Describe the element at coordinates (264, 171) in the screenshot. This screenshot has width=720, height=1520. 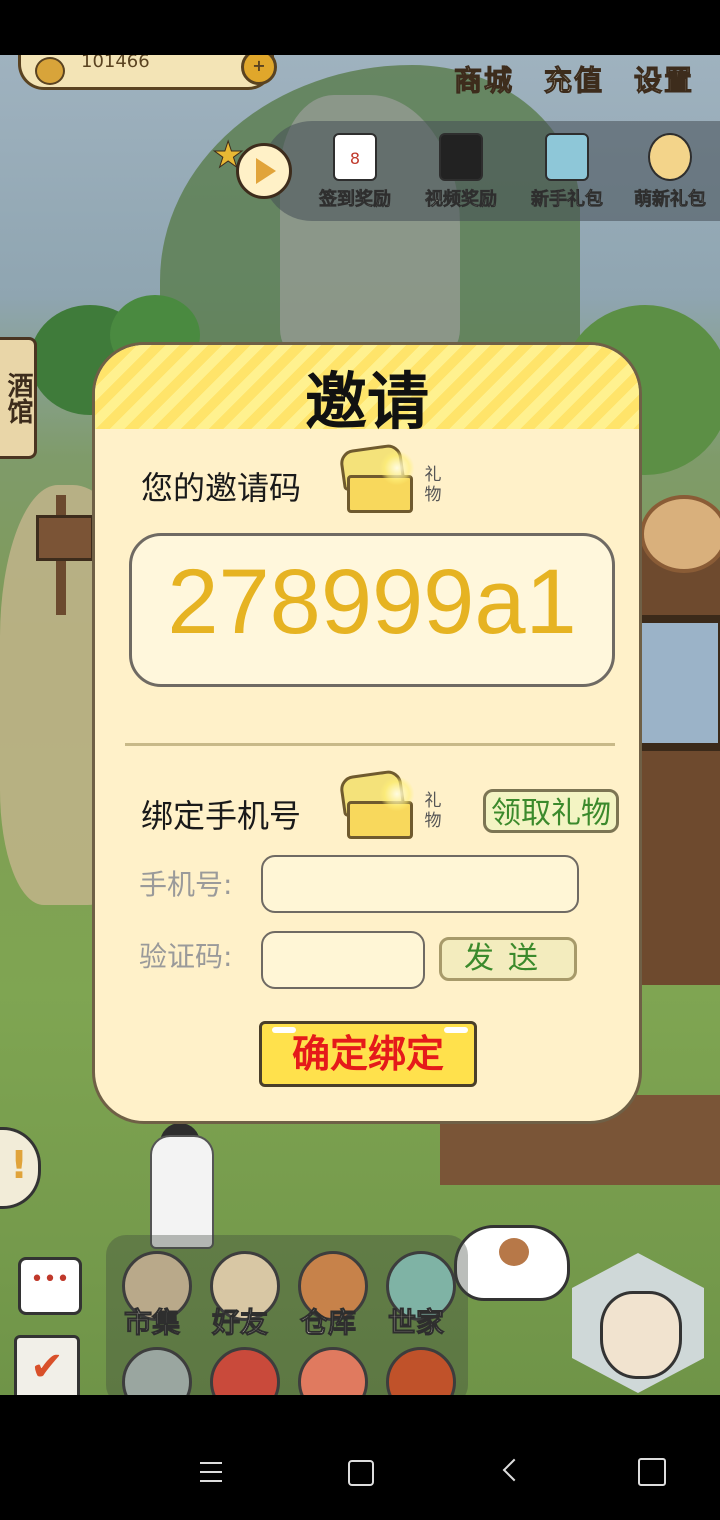
I see `play-video-button` at that location.